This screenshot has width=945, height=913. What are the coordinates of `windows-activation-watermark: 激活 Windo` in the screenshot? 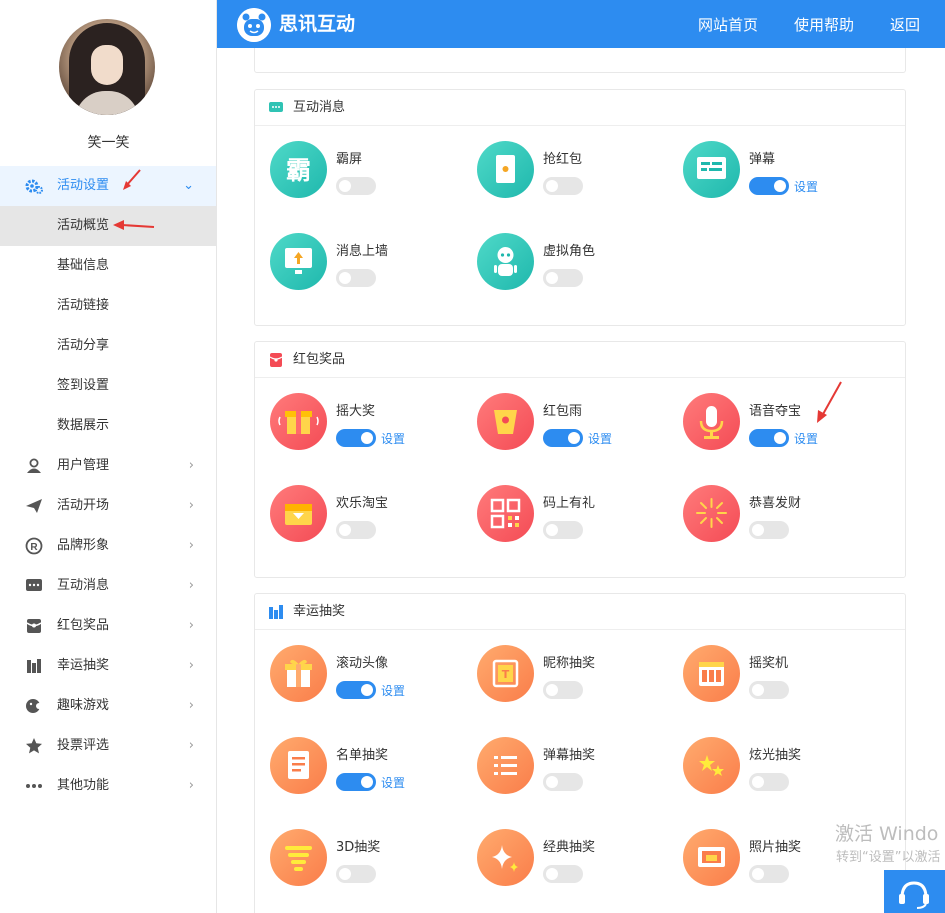 It's located at (887, 834).